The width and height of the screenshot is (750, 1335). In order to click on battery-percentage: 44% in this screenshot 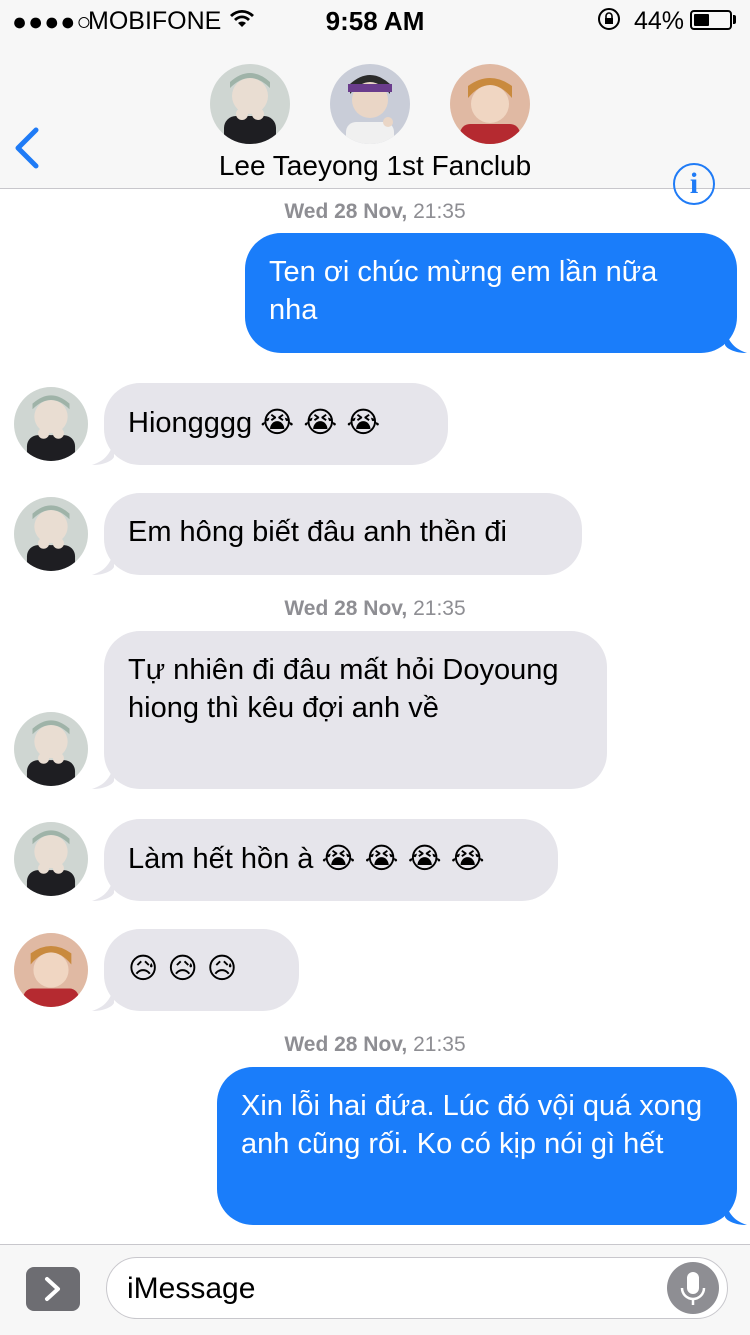, I will do `click(659, 21)`.